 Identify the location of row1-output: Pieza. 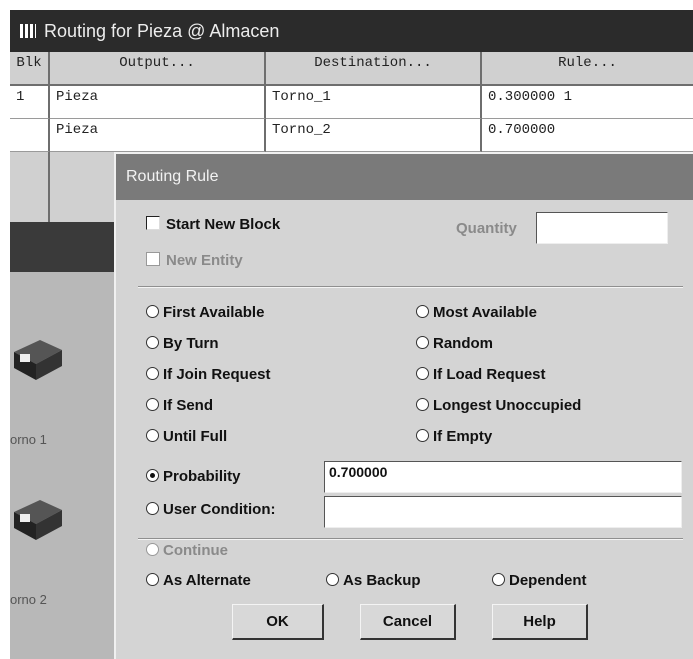
(158, 102).